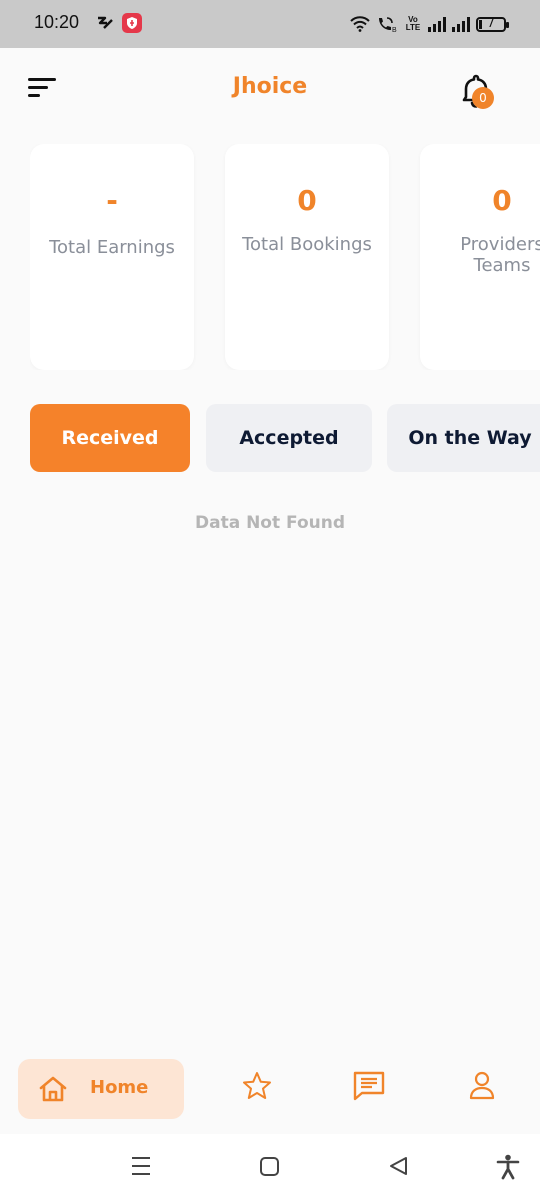  I want to click on stat-label: Total Bookings, so click(307, 244).